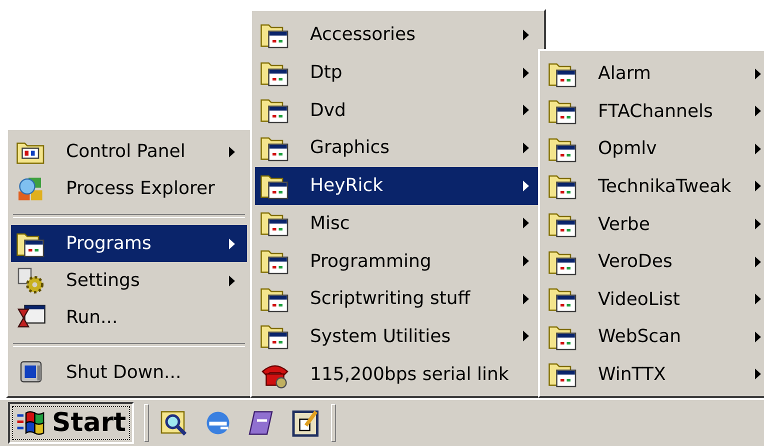 This screenshot has width=764, height=446. What do you see at coordinates (398, 299) in the screenshot?
I see `menu-item: Scriptwriting stuff` at bounding box center [398, 299].